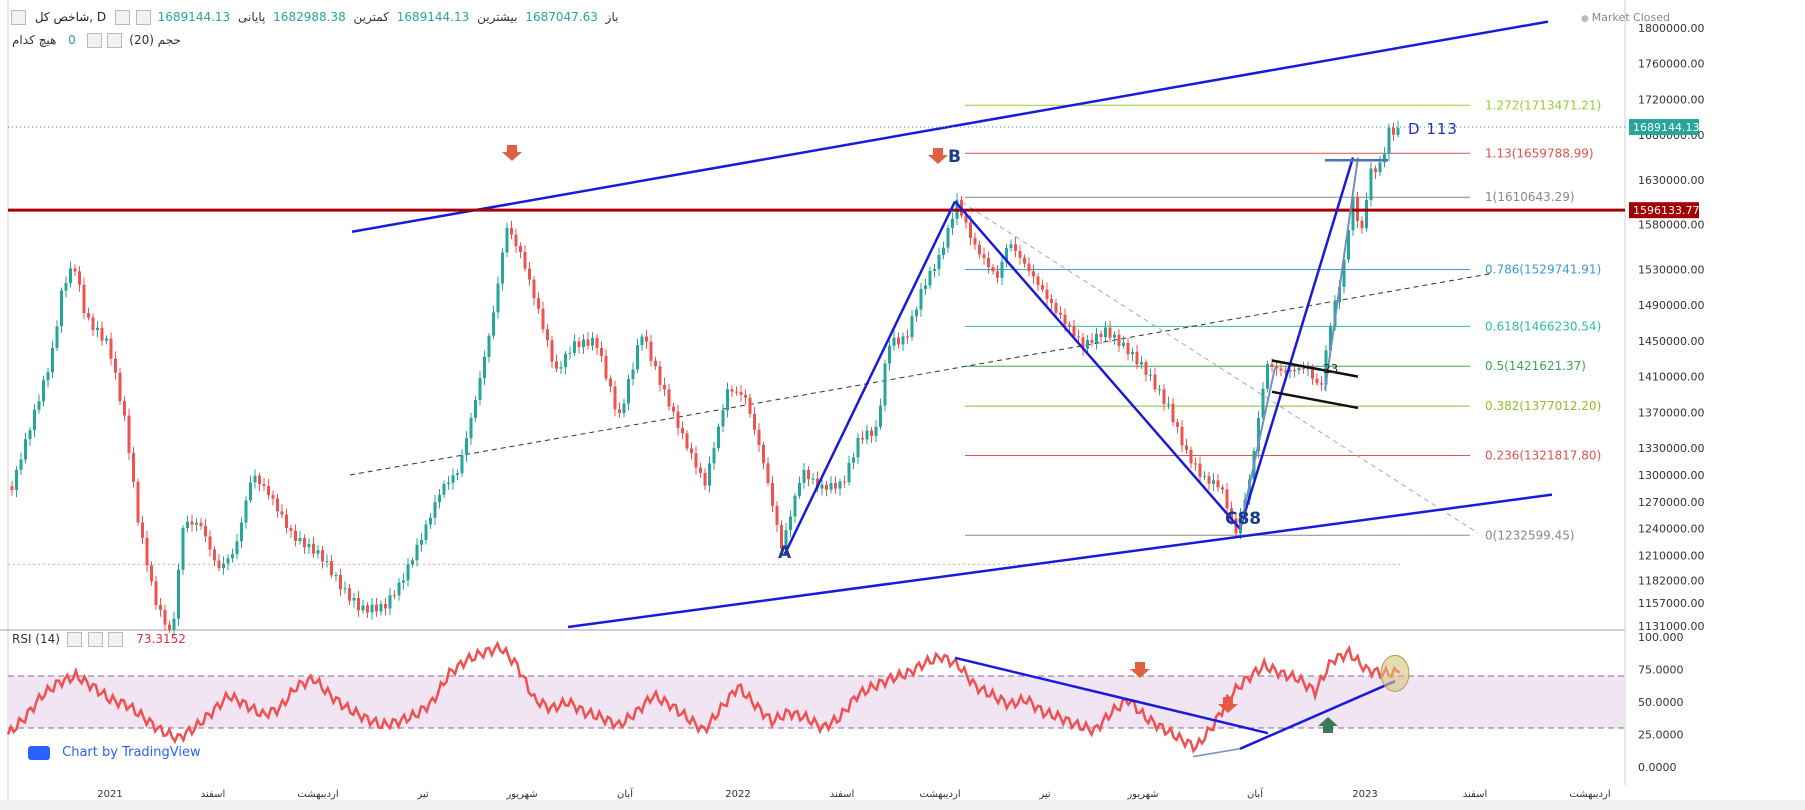 This screenshot has width=1805, height=810. I want to click on time-tick-label: اسفند, so click(213, 794).